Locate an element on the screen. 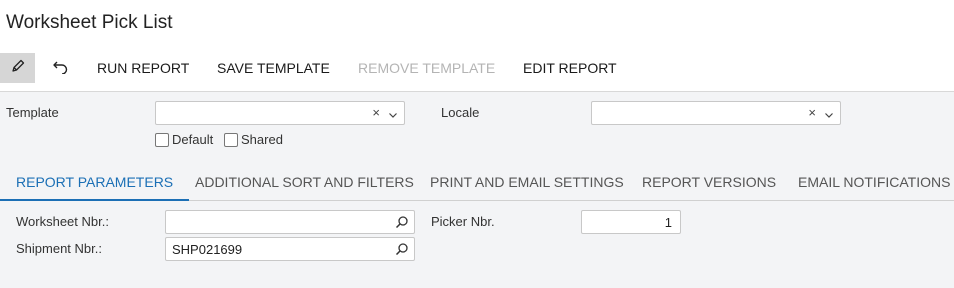 This screenshot has height=288, width=954. undo-button is located at coordinates (61, 68).